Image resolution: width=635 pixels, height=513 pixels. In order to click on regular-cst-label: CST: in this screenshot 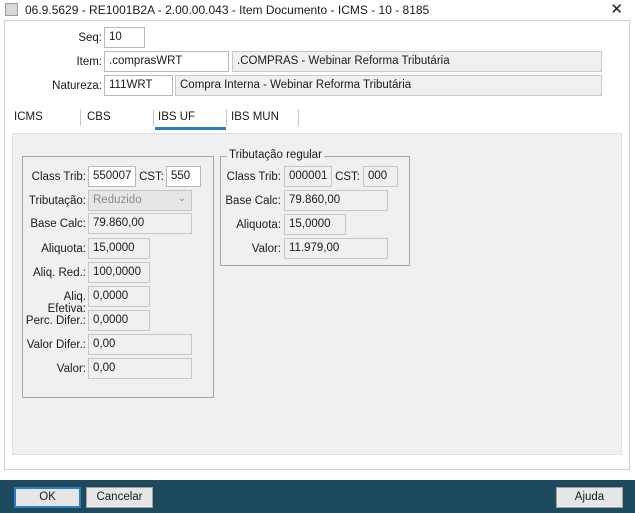, I will do `click(347, 177)`.